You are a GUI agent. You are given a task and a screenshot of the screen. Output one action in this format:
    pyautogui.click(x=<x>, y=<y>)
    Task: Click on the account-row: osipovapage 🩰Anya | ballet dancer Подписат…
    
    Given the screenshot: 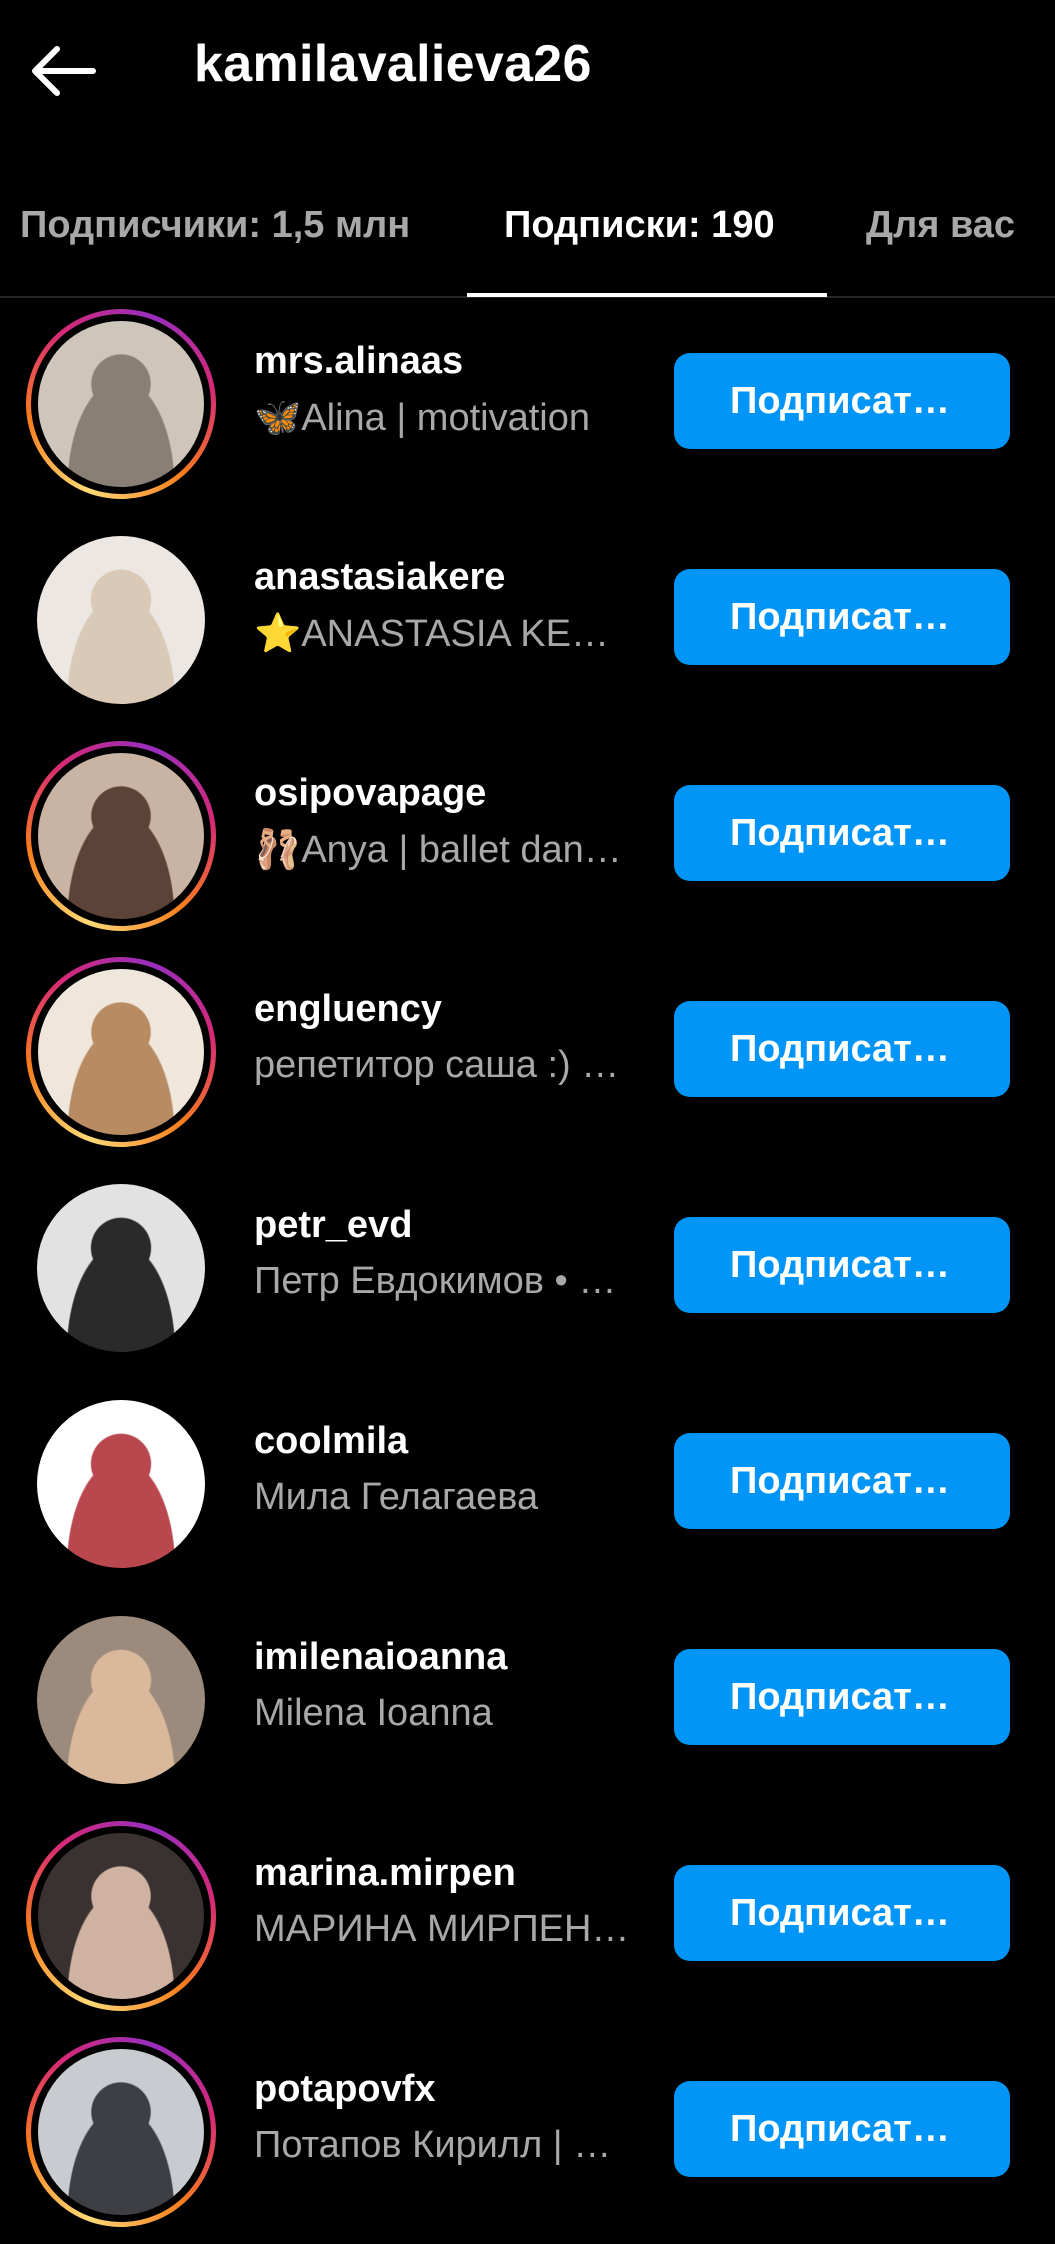 What is the action you would take?
    pyautogui.click(x=527, y=840)
    